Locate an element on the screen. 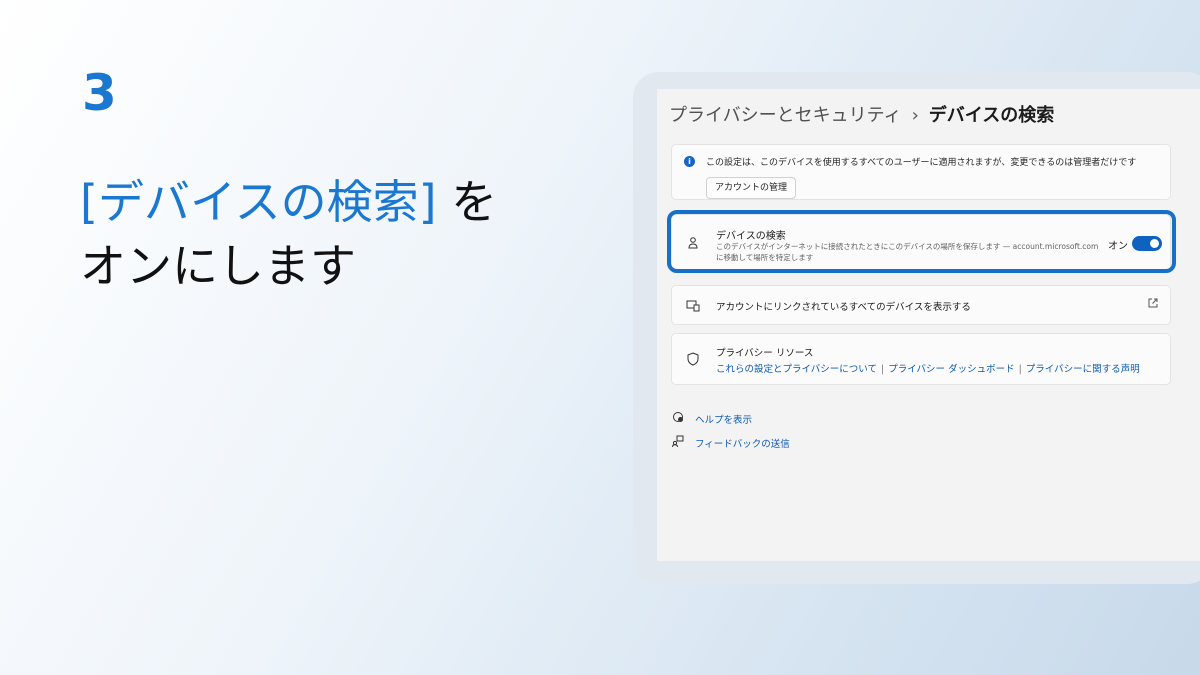 The width and height of the screenshot is (1200, 675). headline-line-1: [デバイスの検索] を is located at coordinates (288, 202).